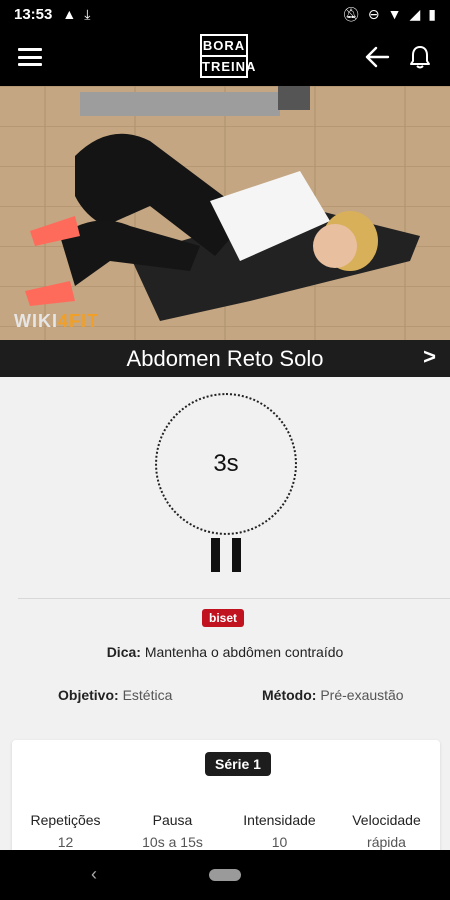 This screenshot has width=450, height=900. Describe the element at coordinates (279, 842) in the screenshot. I see `stat-value: 10` at that location.